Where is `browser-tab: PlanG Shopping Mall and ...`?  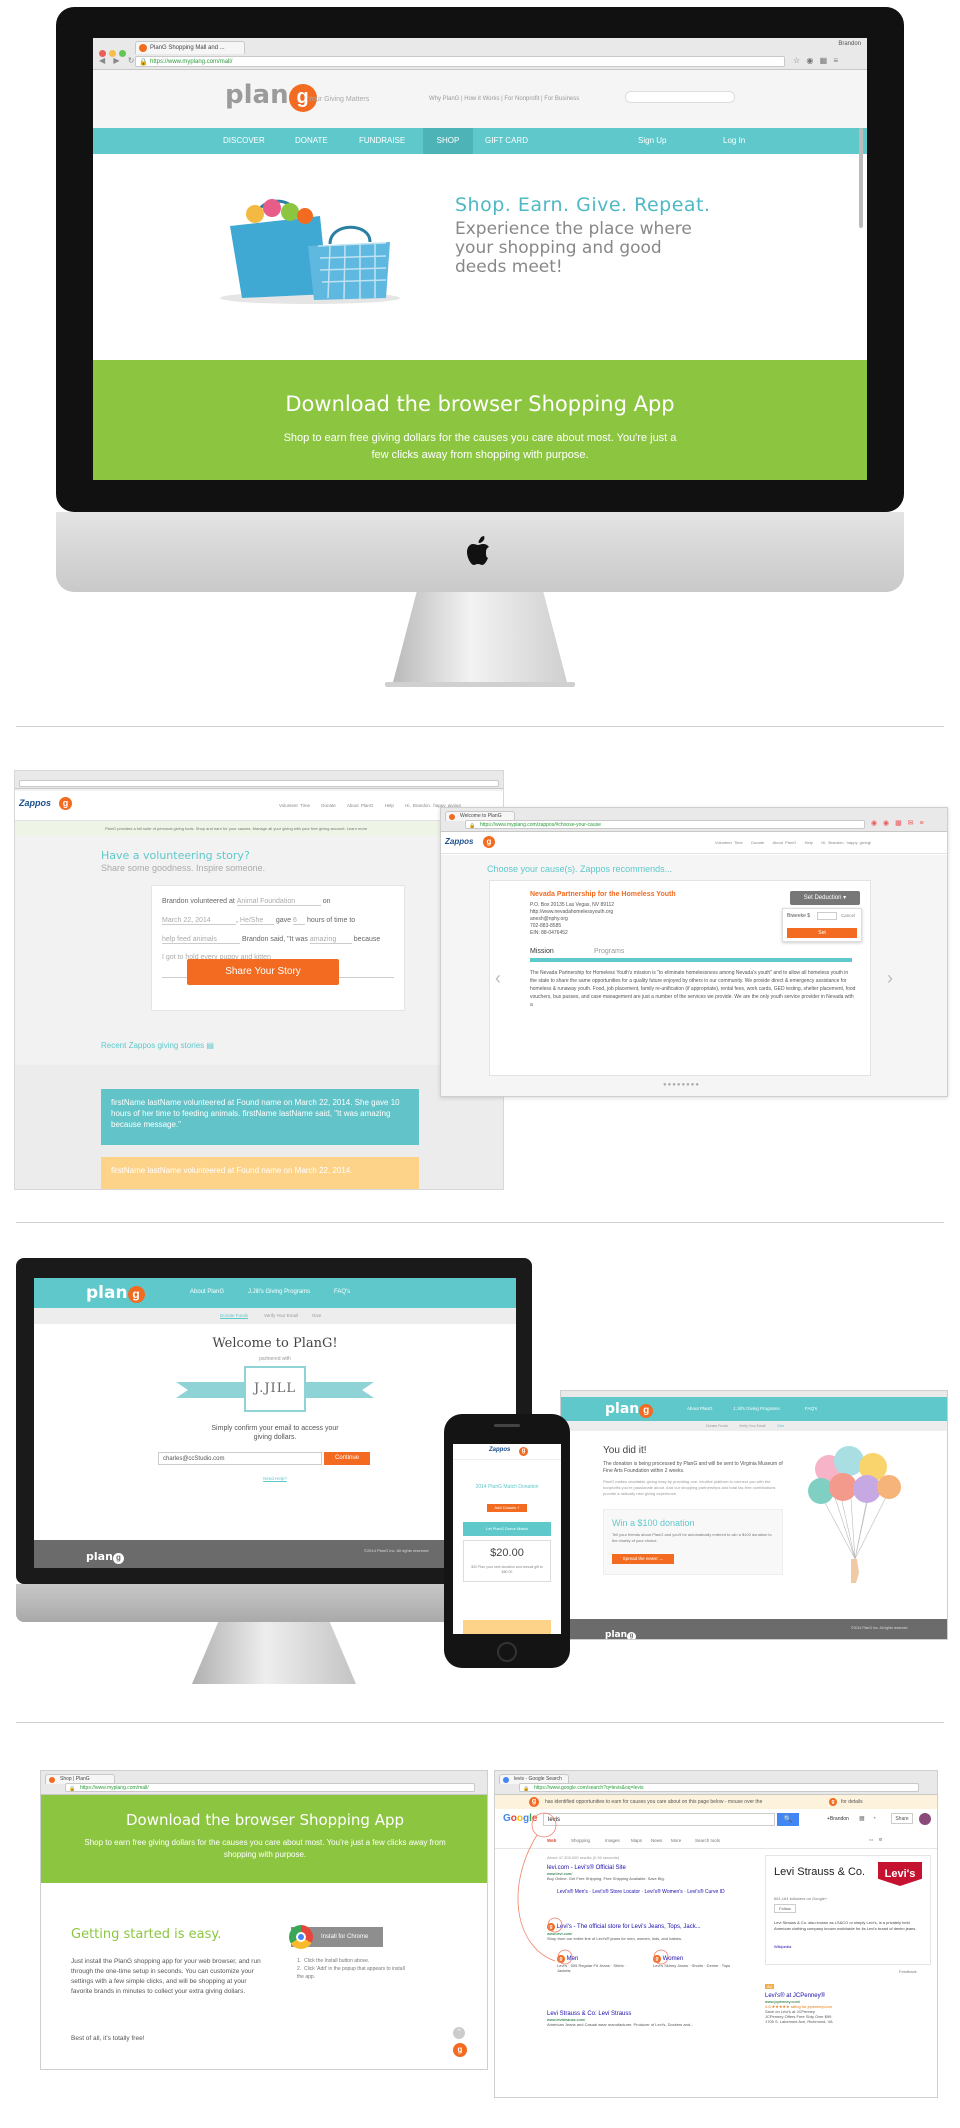
browser-tab: PlanG Shopping Mall and ... is located at coordinates (190, 47).